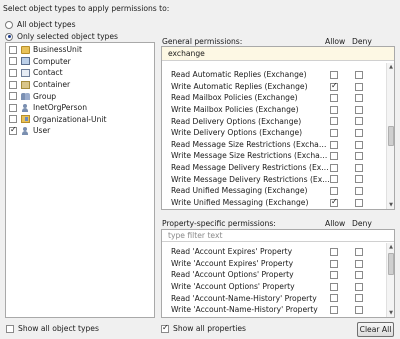 The height and width of the screenshot is (339, 400). I want to click on general-deny-header: Deny, so click(362, 41).